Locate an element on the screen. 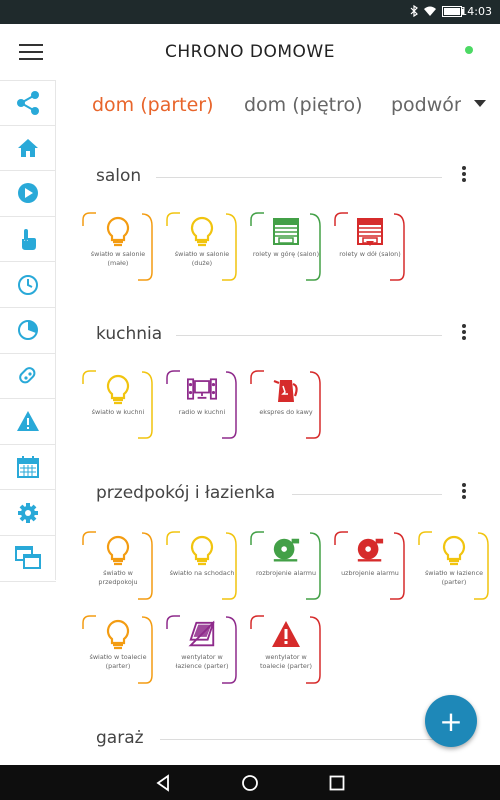 The height and width of the screenshot is (800, 500). pie-chart-icon is located at coordinates (28, 330).